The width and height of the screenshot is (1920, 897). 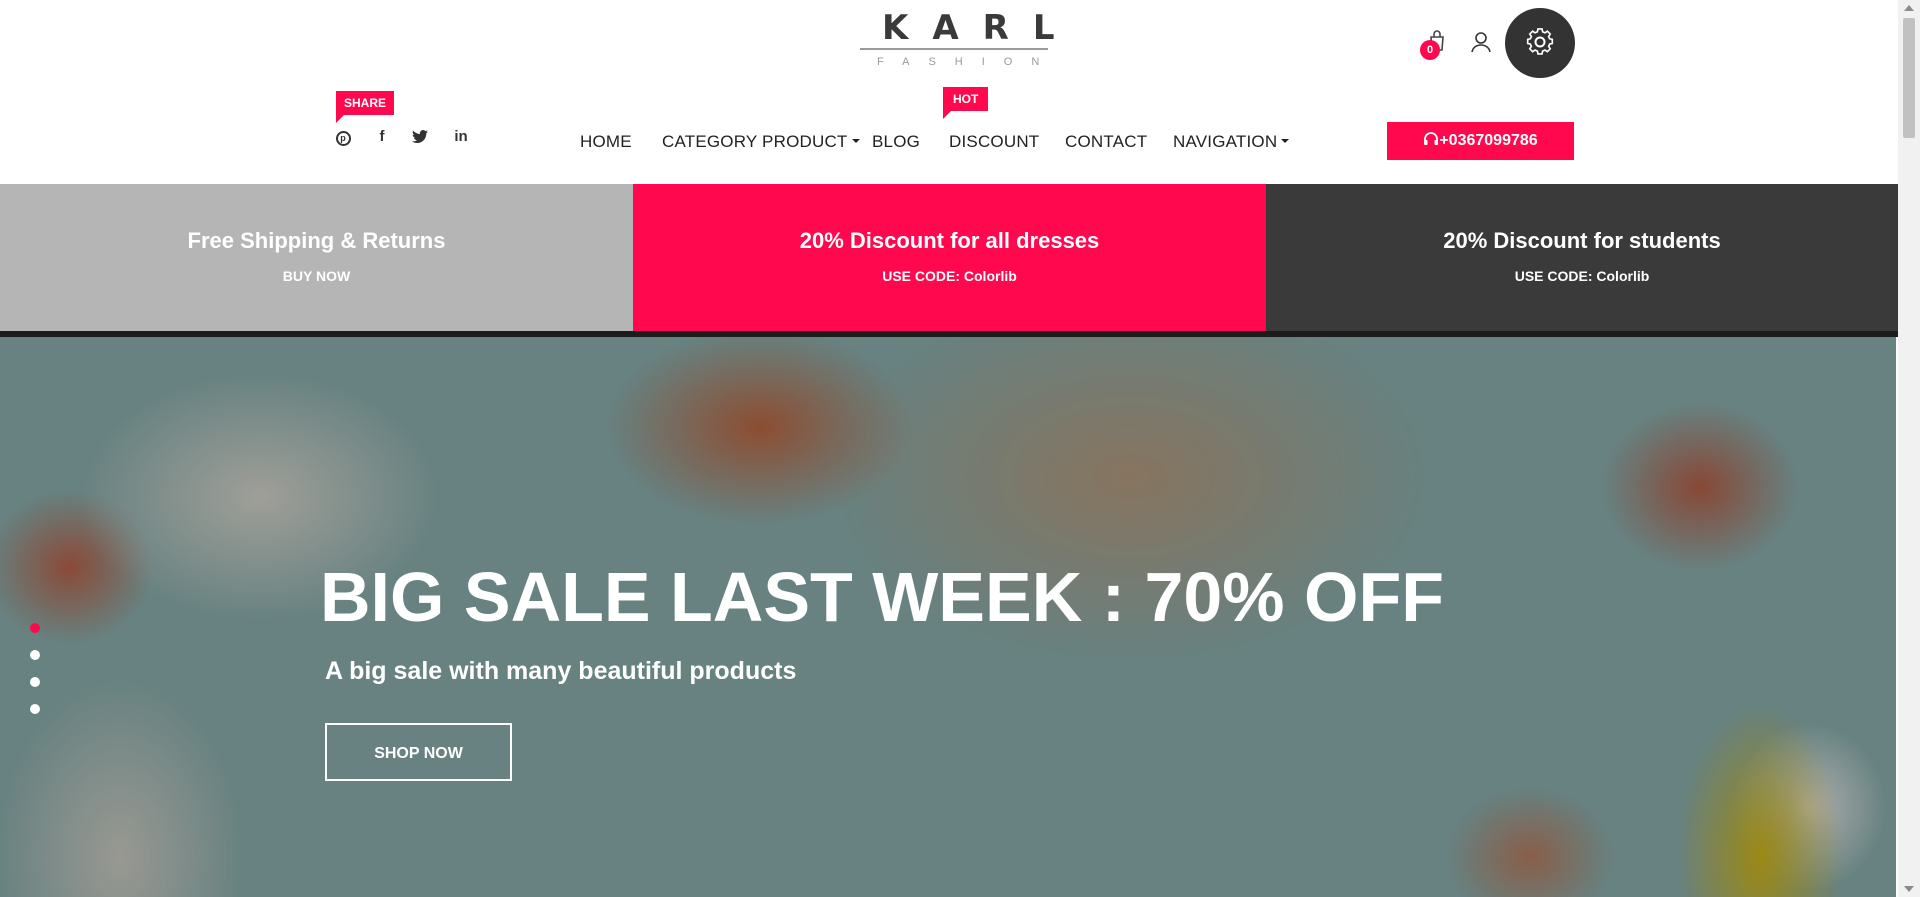 What do you see at coordinates (980, 28) in the screenshot?
I see `logo-main-text: KARL` at bounding box center [980, 28].